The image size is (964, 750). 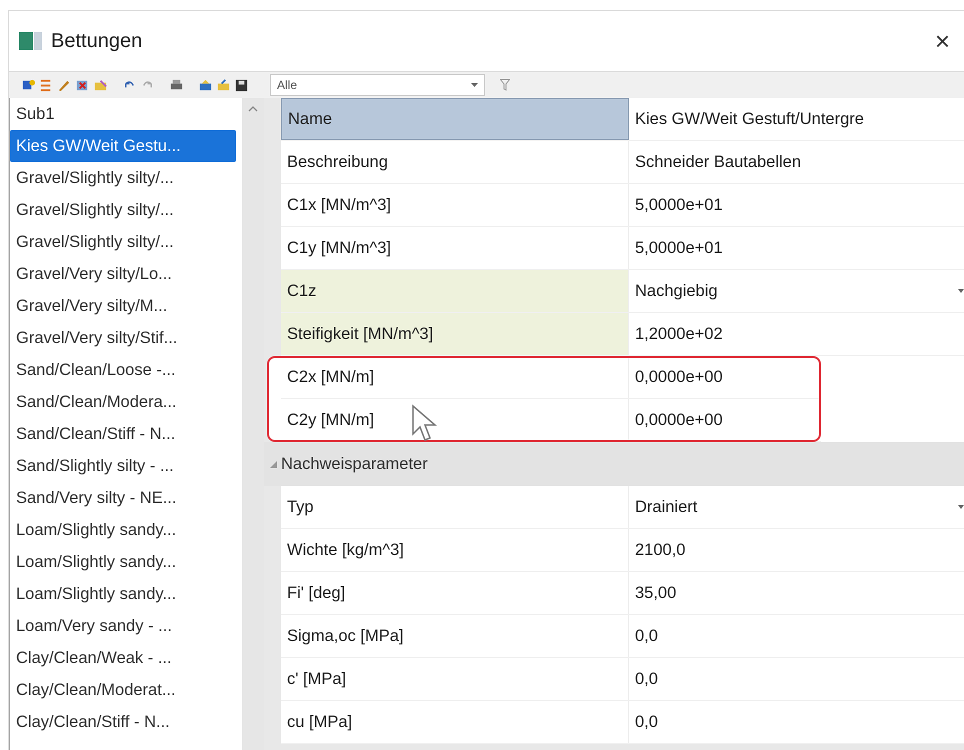 I want to click on filter-icon, so click(x=505, y=85).